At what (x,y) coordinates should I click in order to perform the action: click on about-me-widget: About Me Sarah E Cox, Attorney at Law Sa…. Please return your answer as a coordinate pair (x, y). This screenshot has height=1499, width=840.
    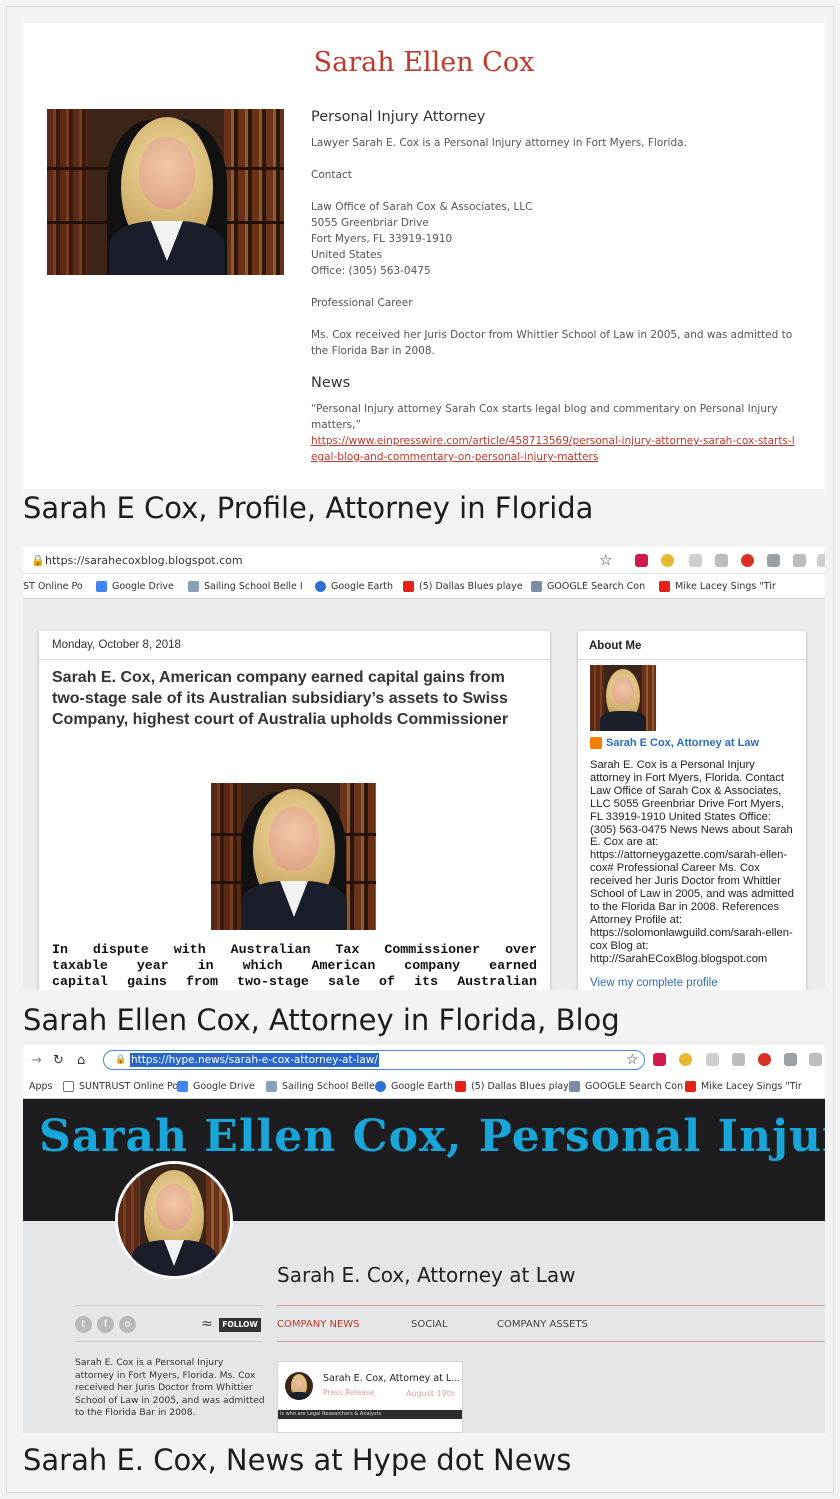
    Looking at the image, I should click on (692, 810).